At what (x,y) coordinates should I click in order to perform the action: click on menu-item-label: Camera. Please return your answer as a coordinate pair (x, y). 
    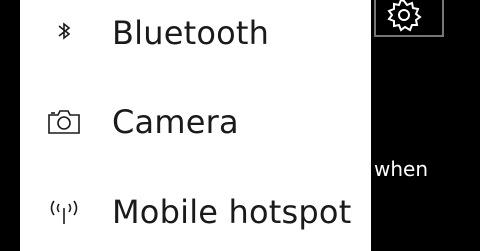
    Looking at the image, I should click on (175, 122).